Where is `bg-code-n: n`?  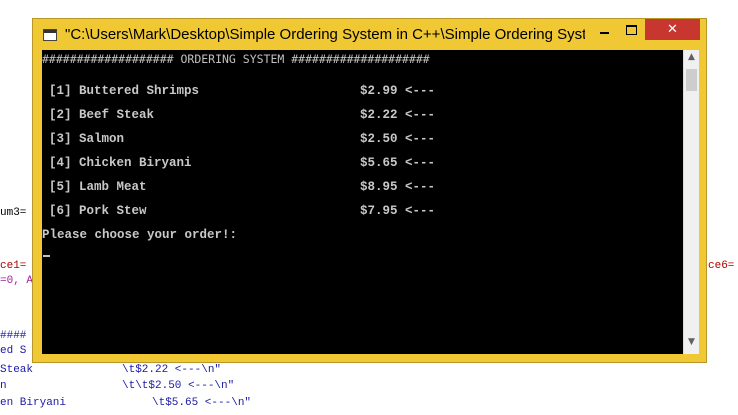 bg-code-n: n is located at coordinates (3, 386).